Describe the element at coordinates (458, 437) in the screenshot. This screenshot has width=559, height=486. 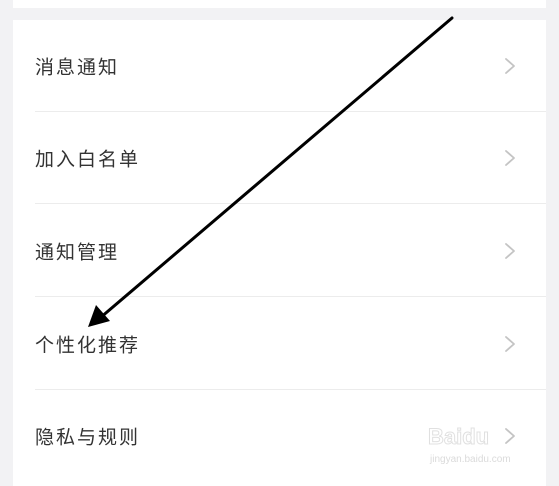
I see `watermark-brand: Baidu` at that location.